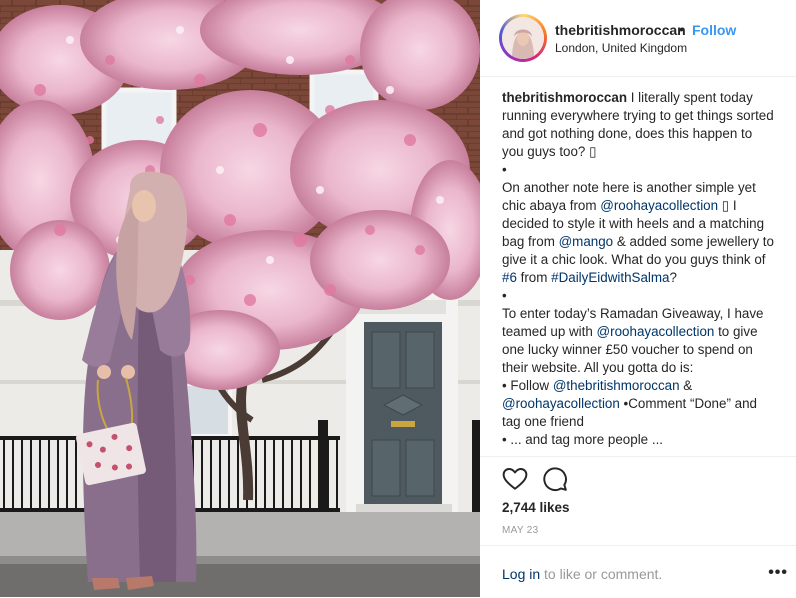 Image resolution: width=796 pixels, height=598 pixels. What do you see at coordinates (686, 385) in the screenshot?
I see `caption-text: &` at bounding box center [686, 385].